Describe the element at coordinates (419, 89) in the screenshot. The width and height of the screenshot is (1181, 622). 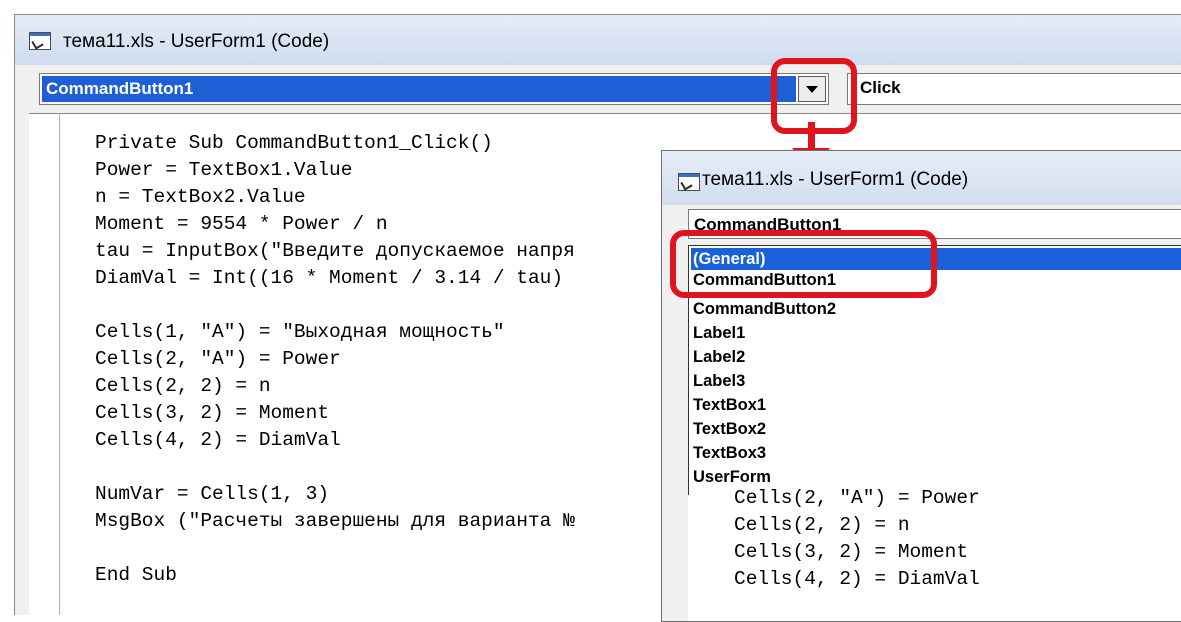
I see `object-combobox-value: CommandButton1` at that location.